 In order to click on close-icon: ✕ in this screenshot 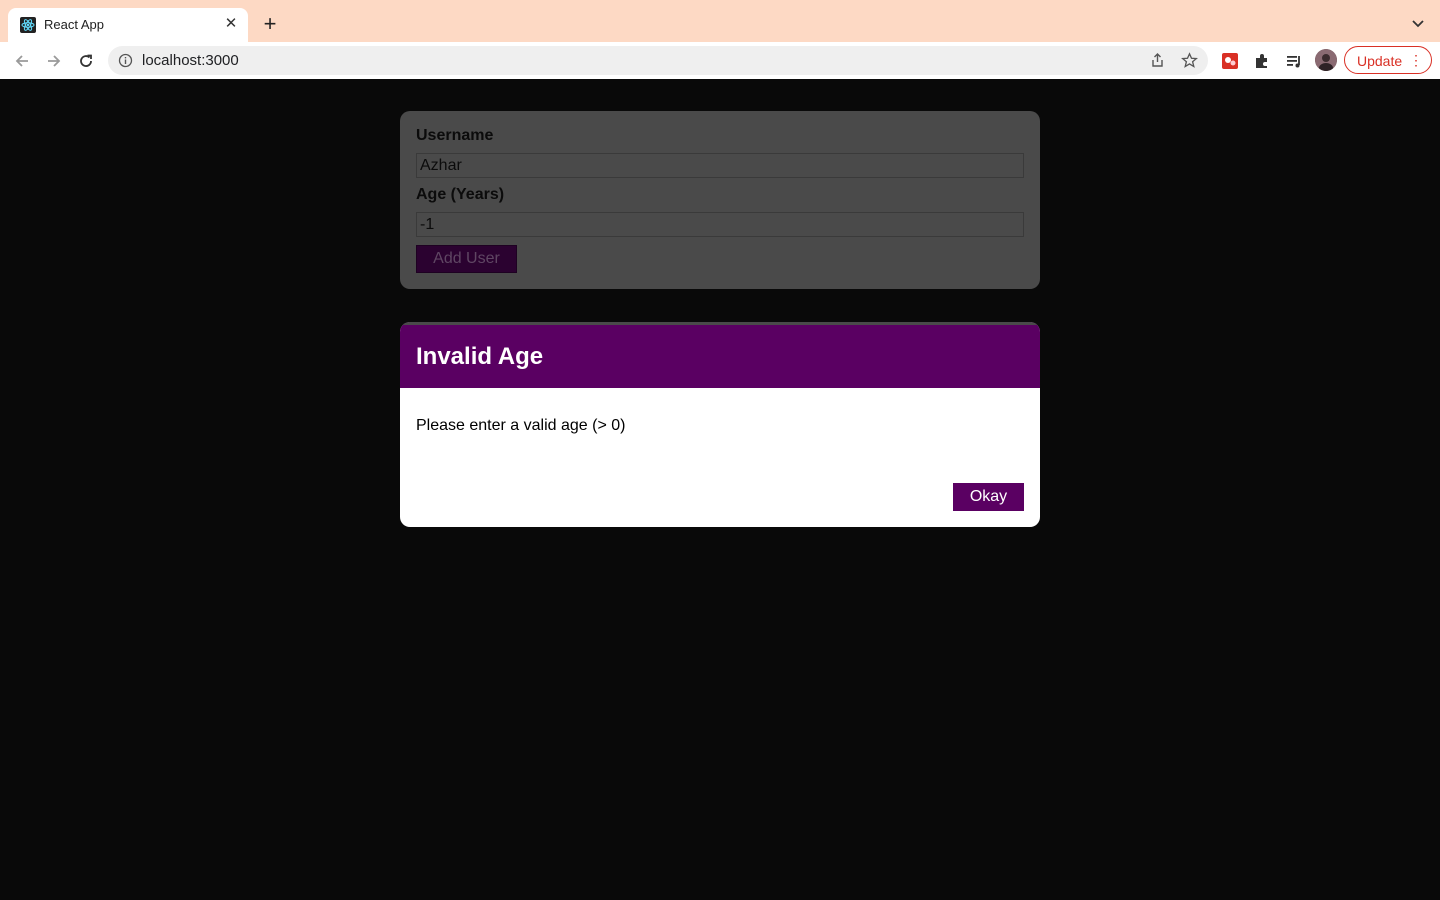, I will do `click(231, 24)`.